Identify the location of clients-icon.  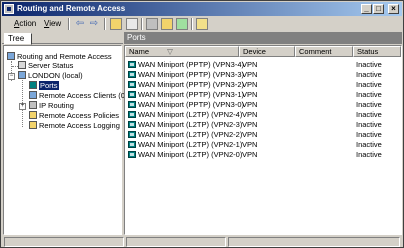
(33, 95).